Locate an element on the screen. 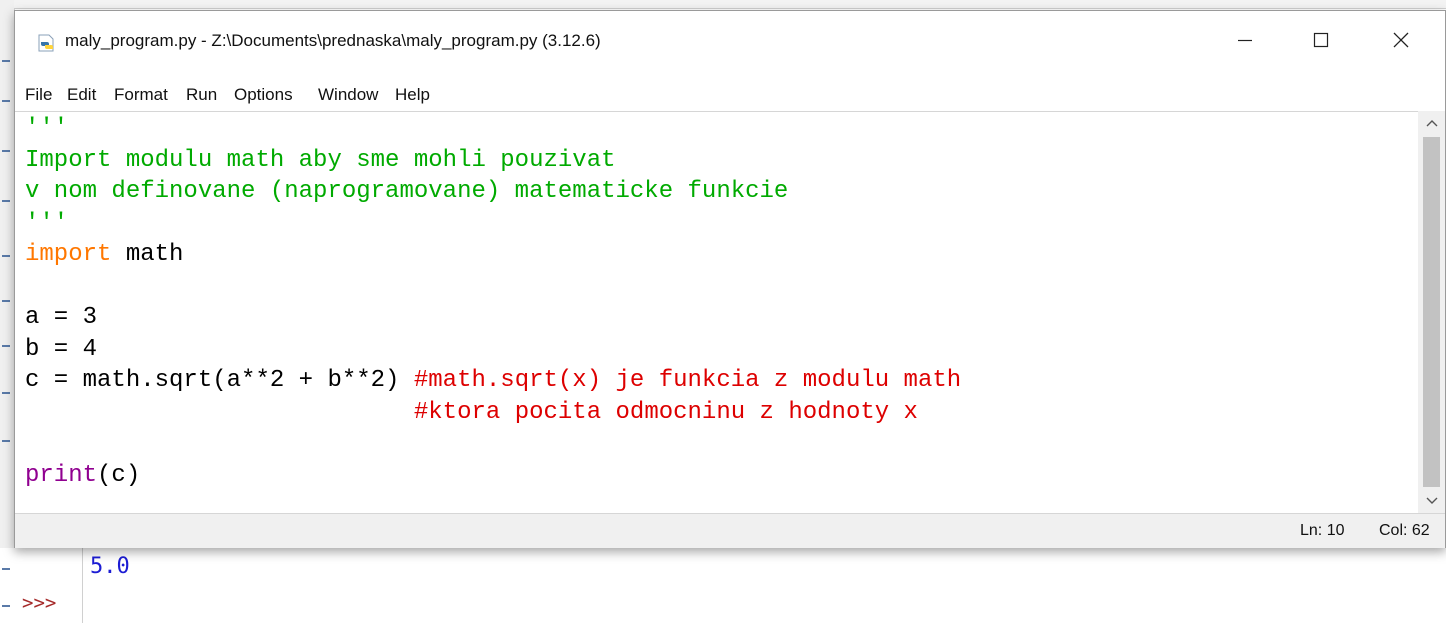 The width and height of the screenshot is (1446, 623). code-line: a = 3 is located at coordinates (61, 318).